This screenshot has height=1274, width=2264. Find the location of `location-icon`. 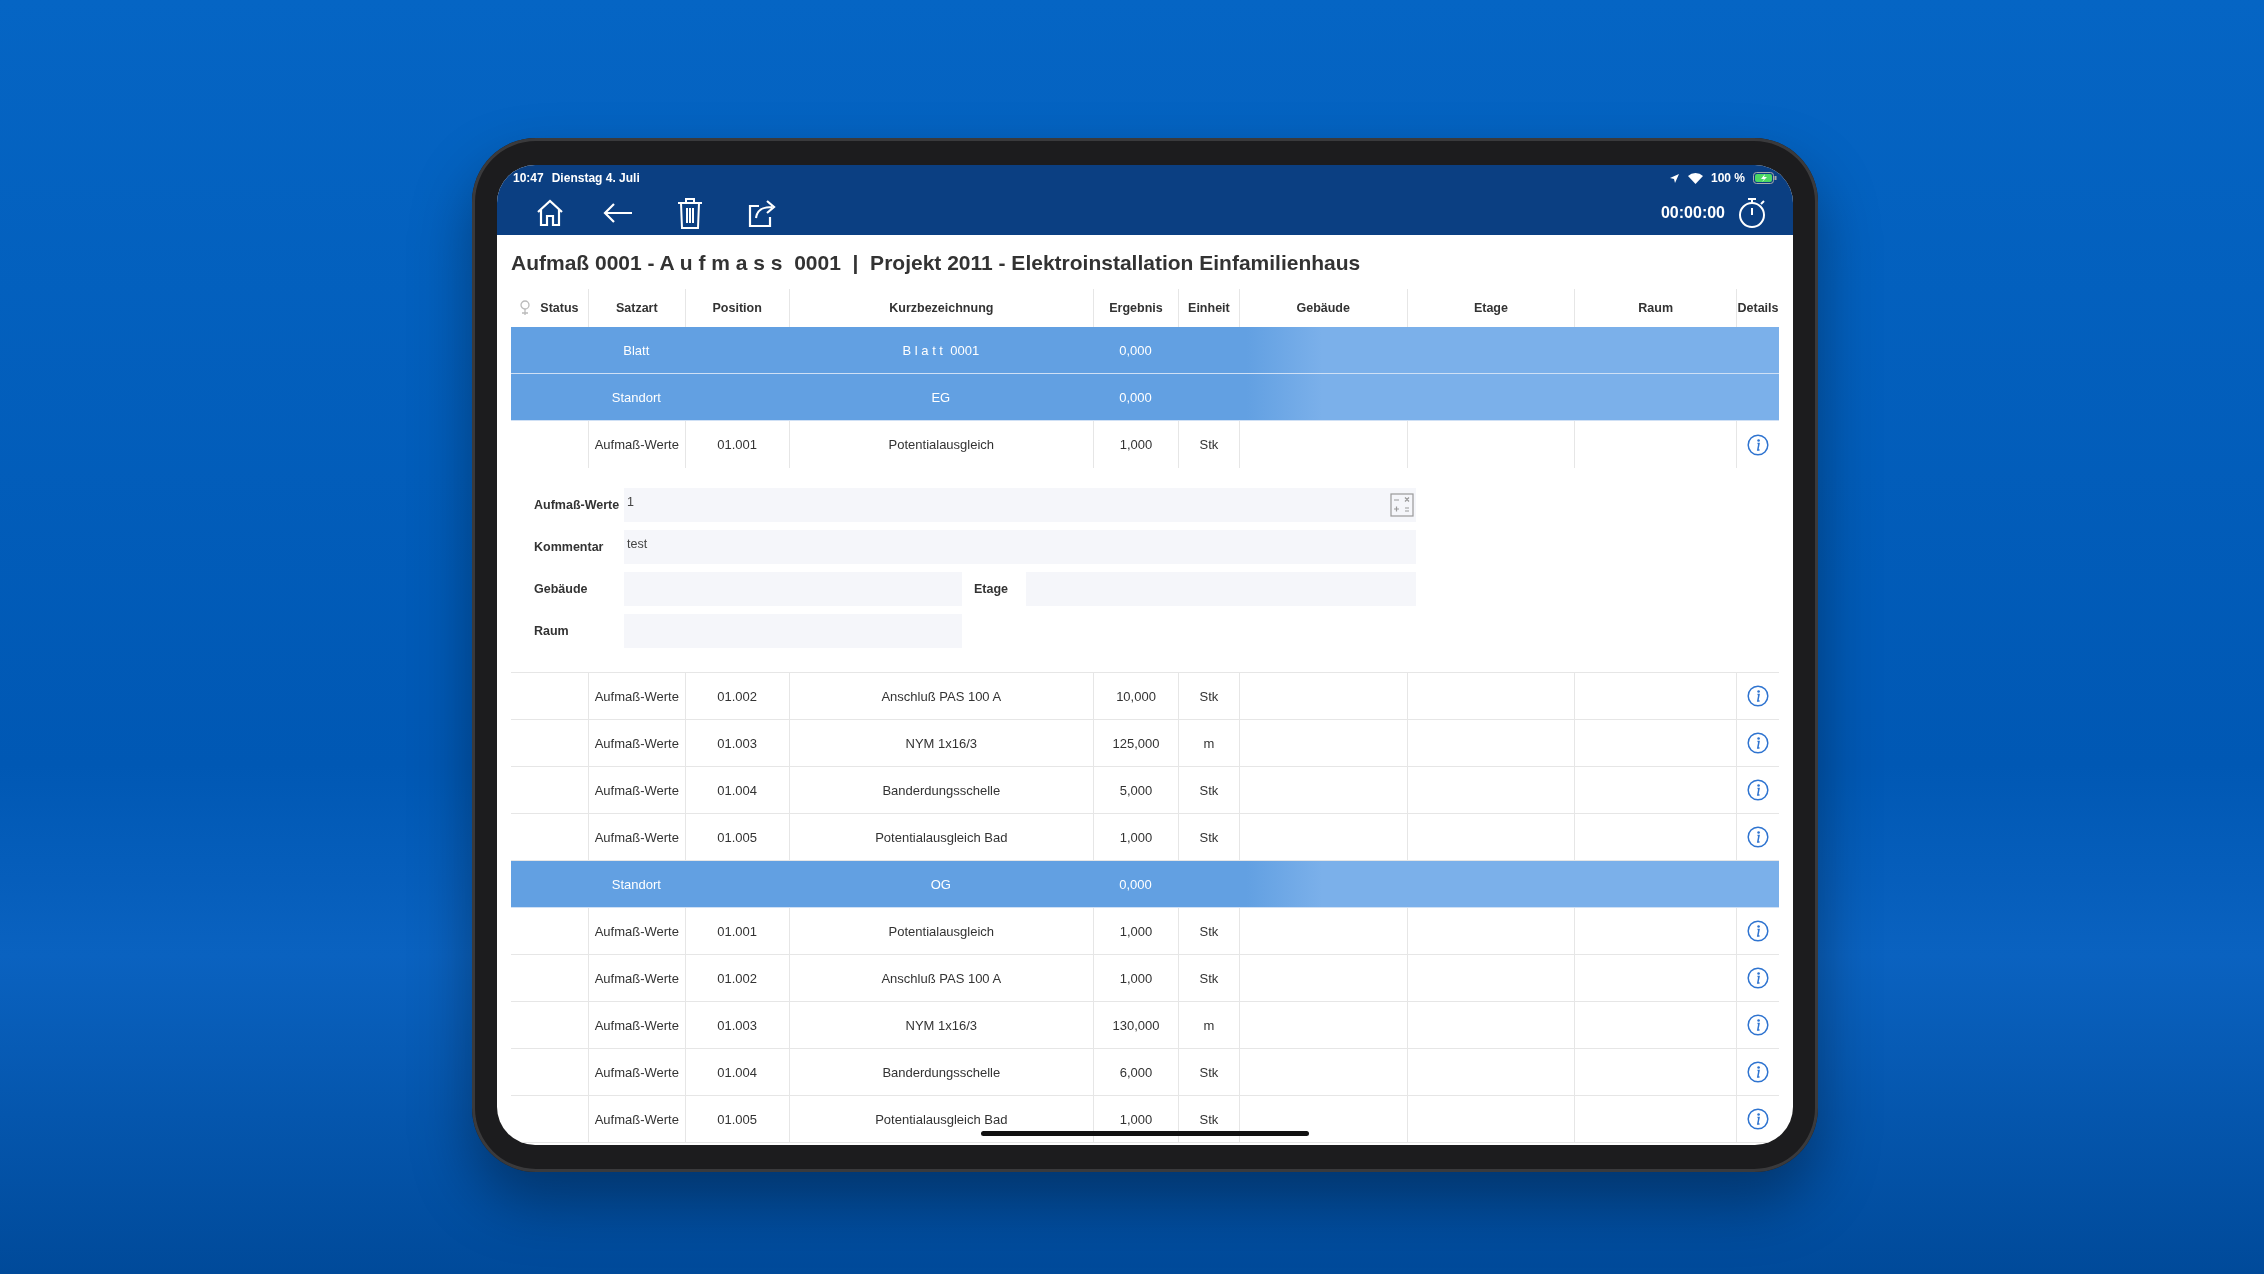

location-icon is located at coordinates (1674, 178).